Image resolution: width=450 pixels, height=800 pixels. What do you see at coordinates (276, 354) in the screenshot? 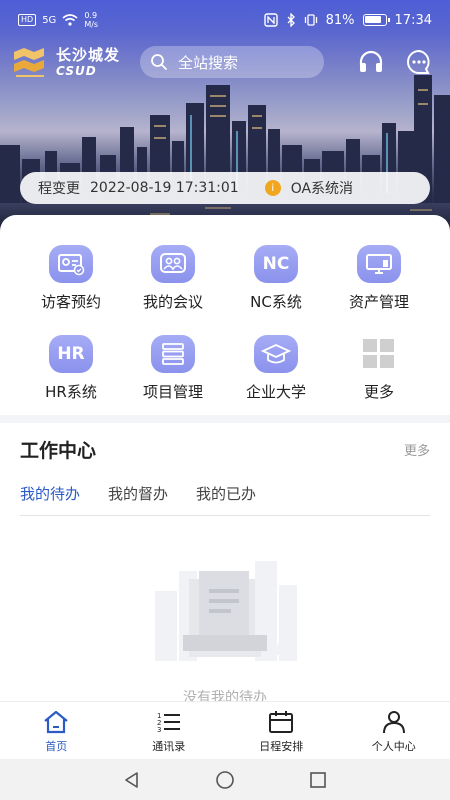
I see `graduation-cap-icon` at bounding box center [276, 354].